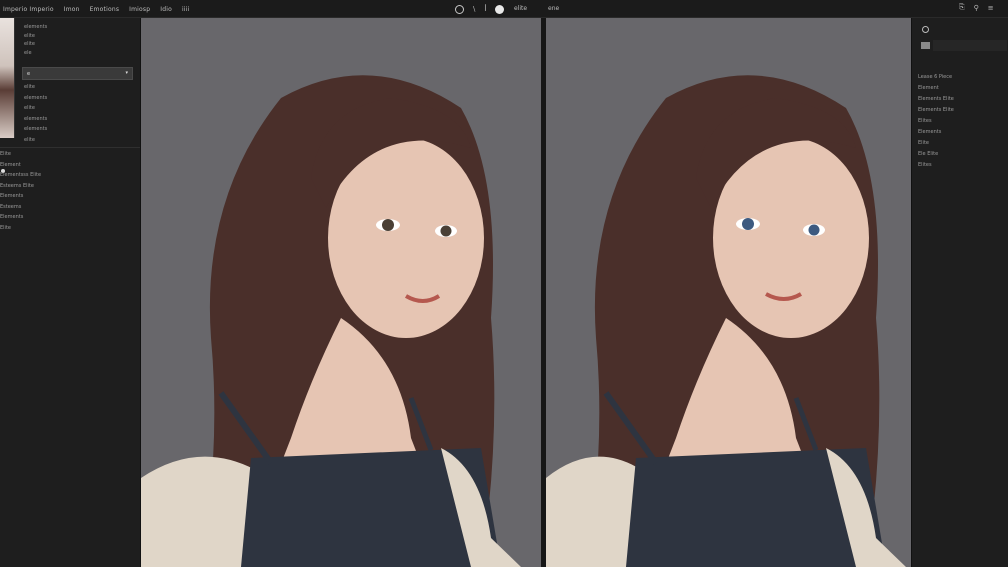  What do you see at coordinates (29, 74) in the screenshot?
I see `dropdown-value: e` at bounding box center [29, 74].